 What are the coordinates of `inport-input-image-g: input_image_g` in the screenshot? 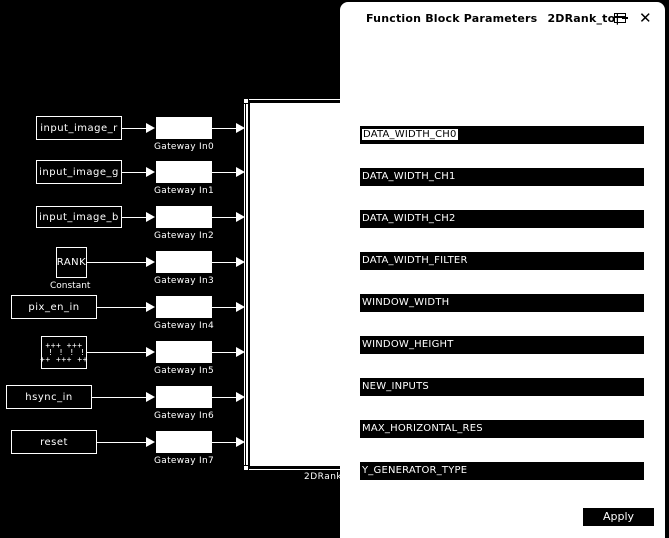 It's located at (79, 172).